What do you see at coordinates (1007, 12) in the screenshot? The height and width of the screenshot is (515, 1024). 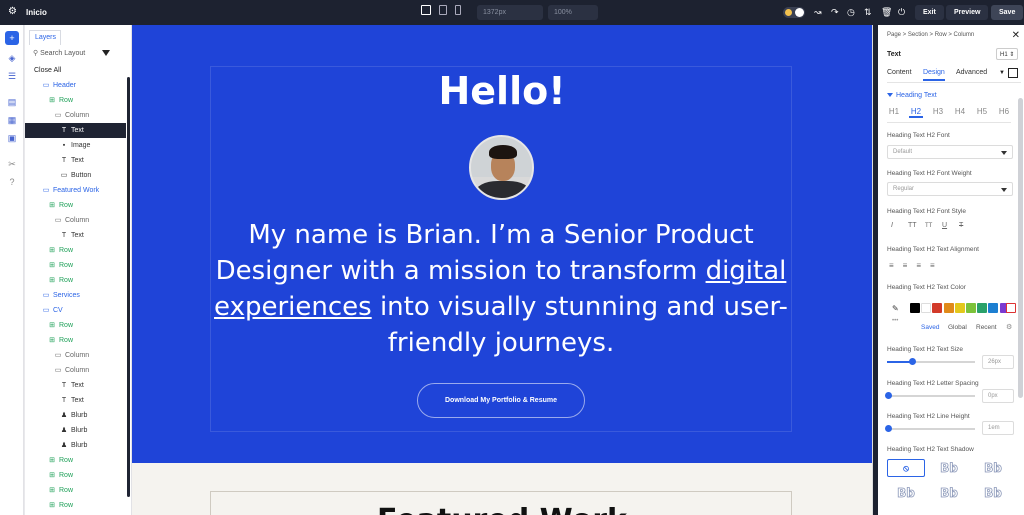 I see `save-button: Save` at bounding box center [1007, 12].